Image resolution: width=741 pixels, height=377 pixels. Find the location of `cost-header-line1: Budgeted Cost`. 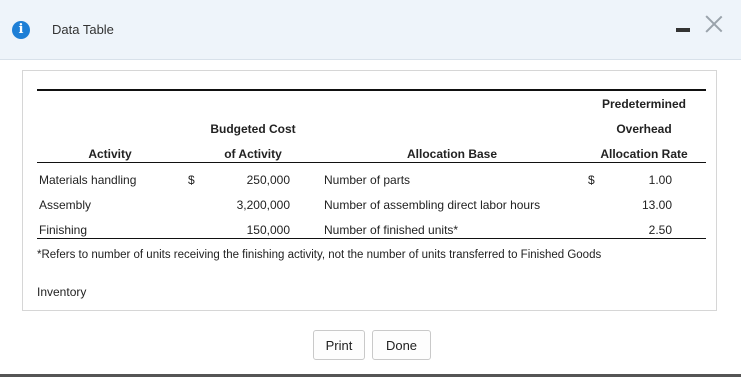

cost-header-line1: Budgeted Cost is located at coordinates (253, 129).